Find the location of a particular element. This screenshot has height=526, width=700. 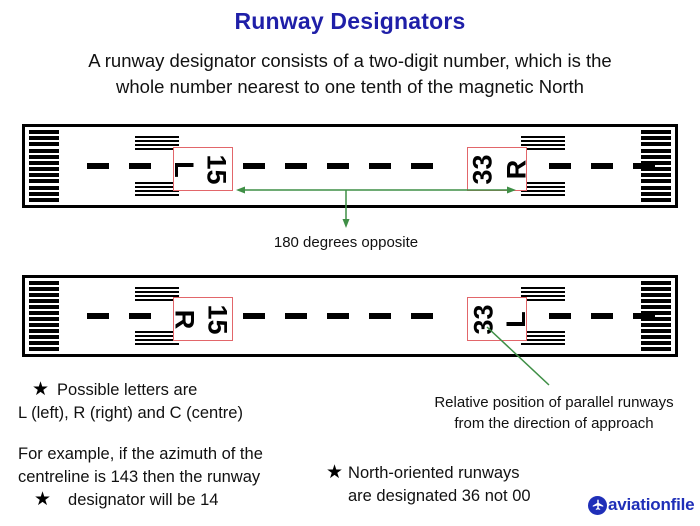

runway-designator-15R: R 15 is located at coordinates (201, 319).